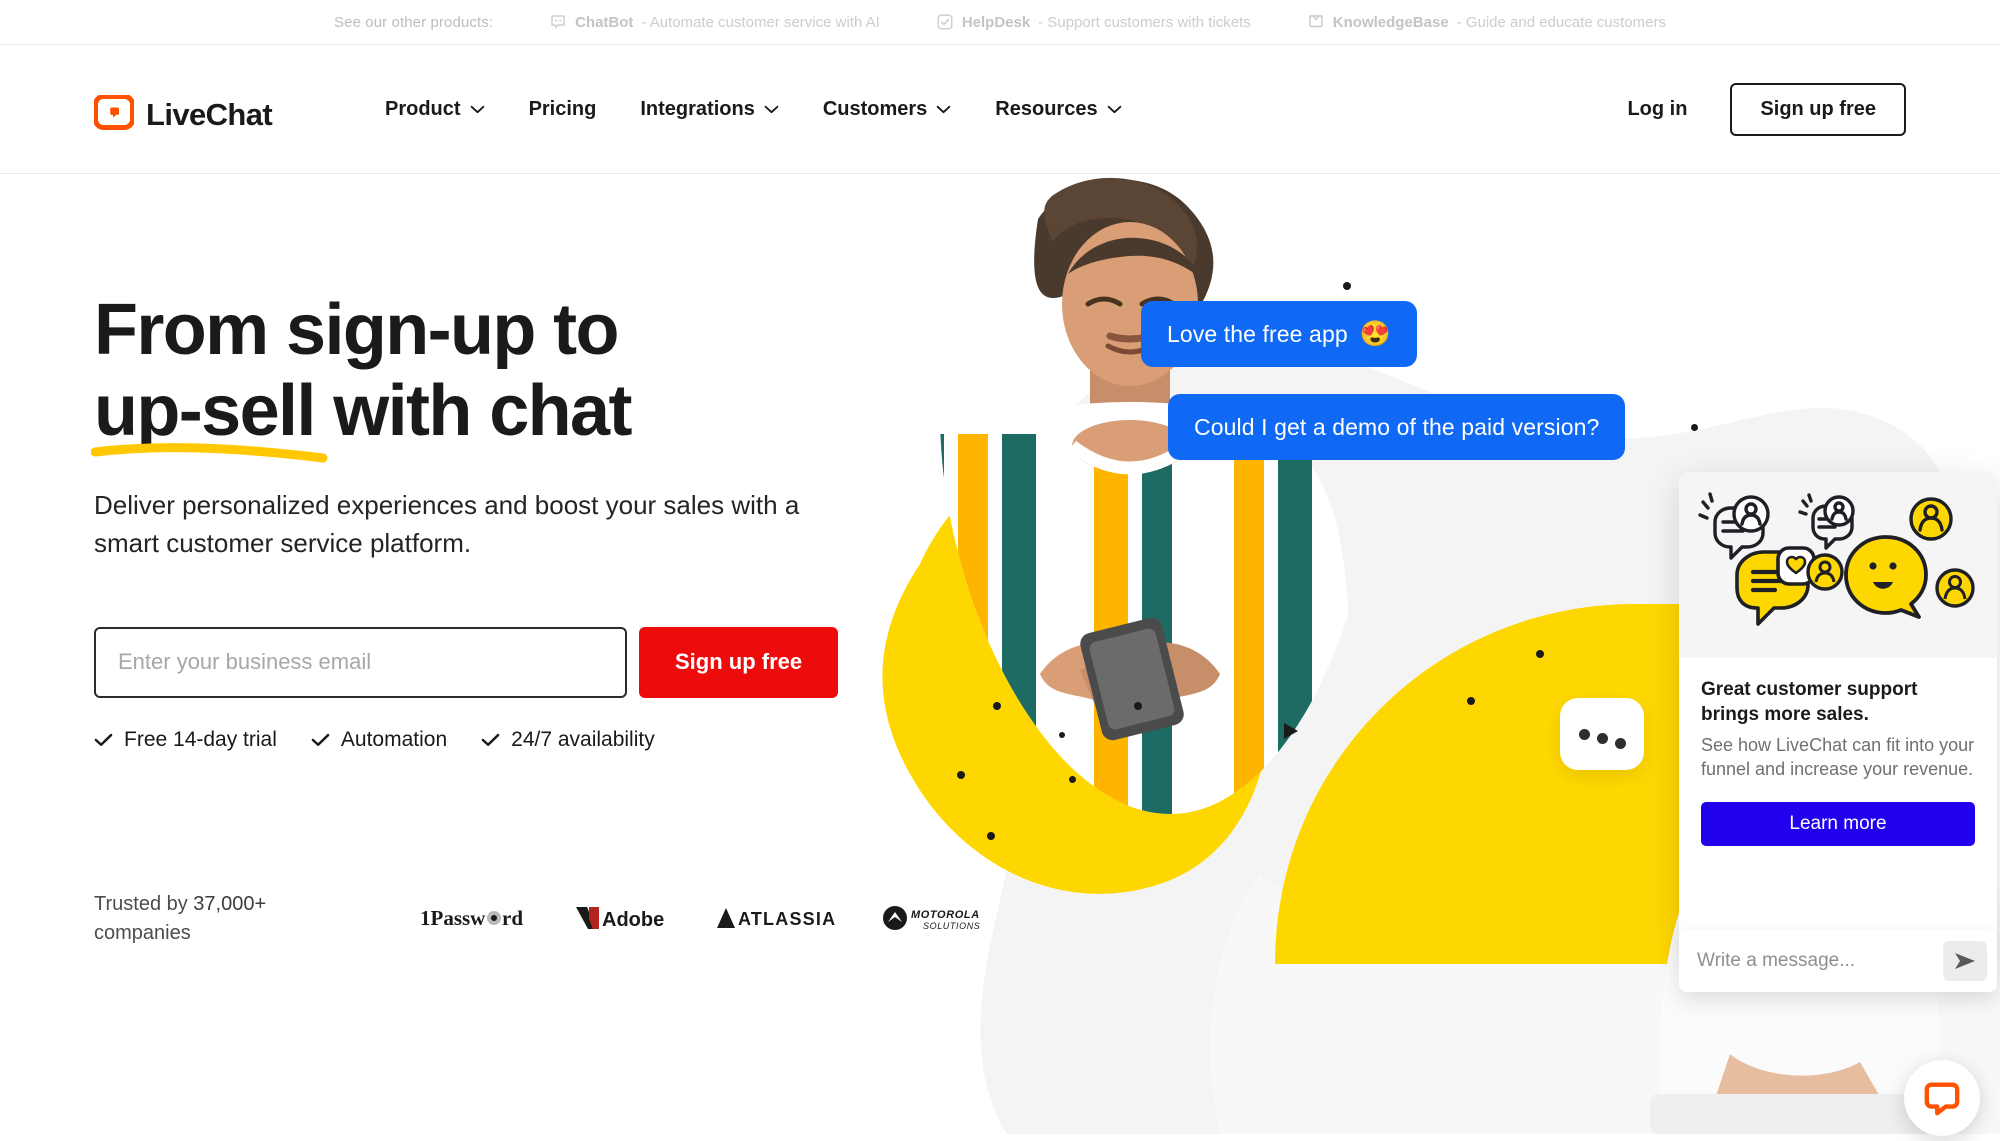 Image resolution: width=2000 pixels, height=1141 pixels. I want to click on headline-highlight: up-sell, so click(205, 410).